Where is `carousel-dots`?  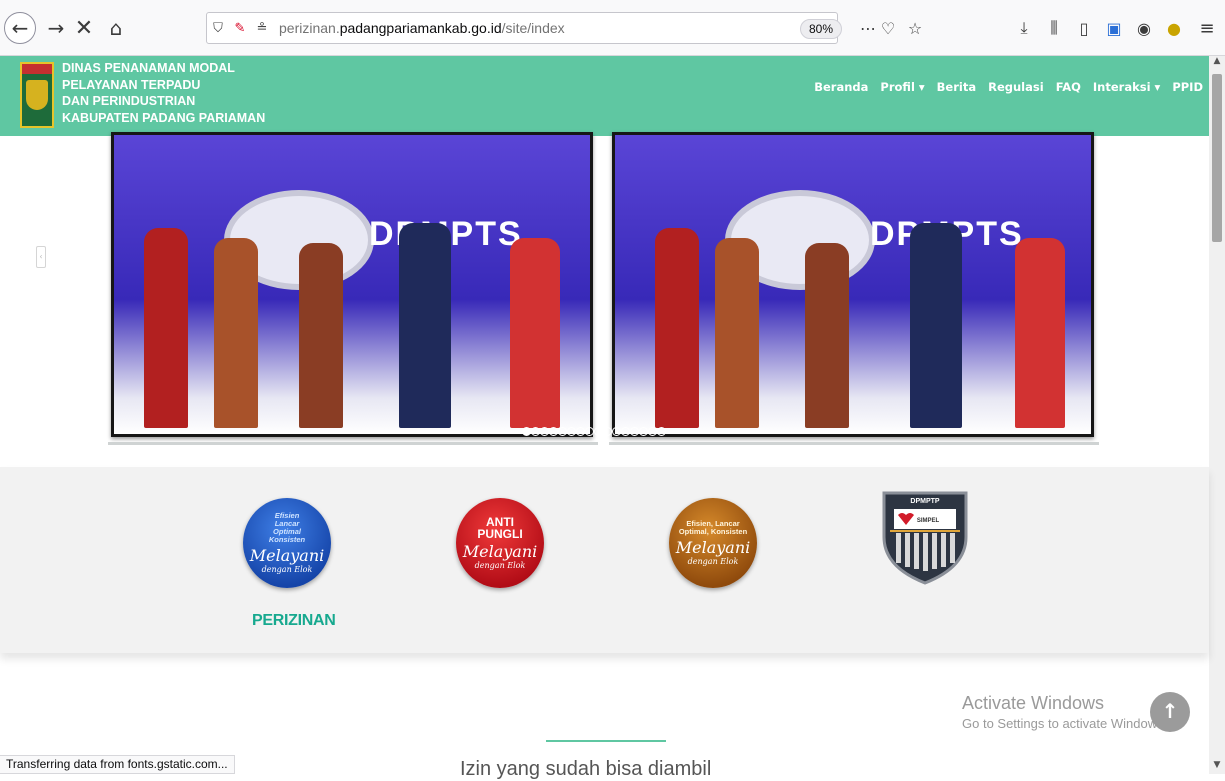 carousel-dots is located at coordinates (594, 431).